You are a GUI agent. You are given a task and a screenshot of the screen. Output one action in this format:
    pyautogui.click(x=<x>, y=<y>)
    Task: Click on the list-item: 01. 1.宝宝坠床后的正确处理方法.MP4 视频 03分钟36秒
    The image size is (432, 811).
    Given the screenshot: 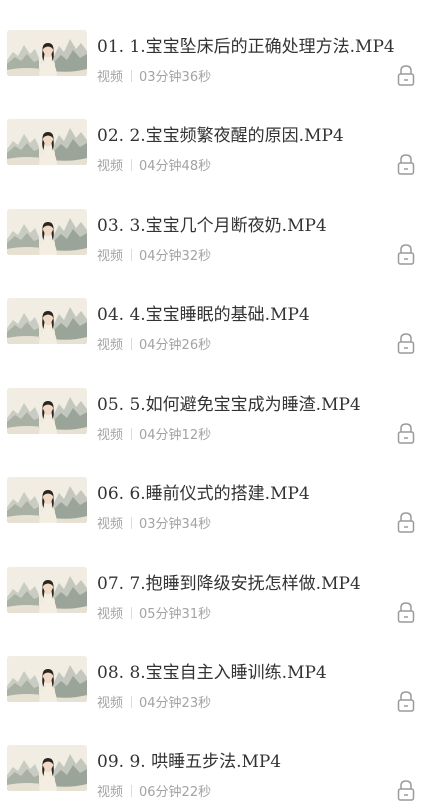 What is the action you would take?
    pyautogui.click(x=216, y=60)
    